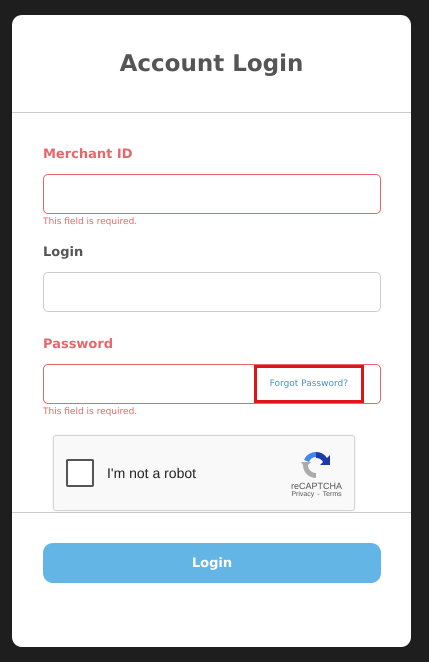  Describe the element at coordinates (88, 154) in the screenshot. I see `field-label: Merchant ID` at that location.